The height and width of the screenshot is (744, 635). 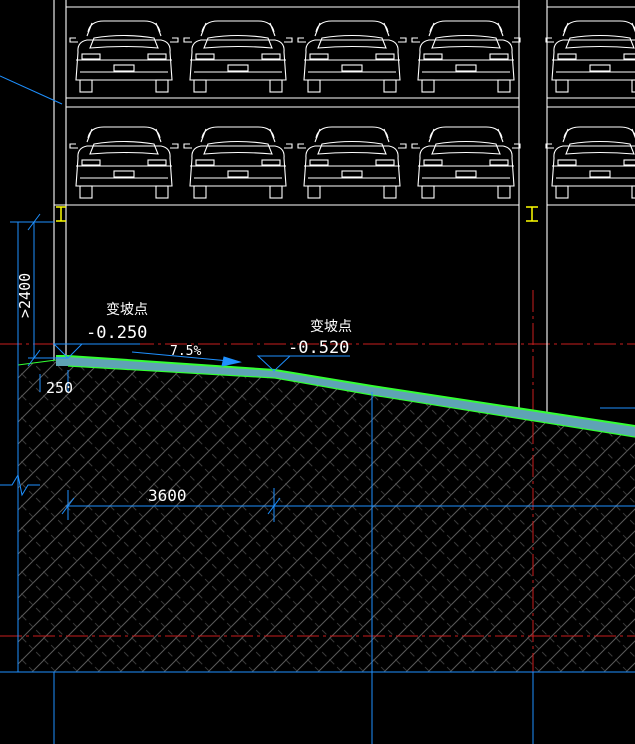 I want to click on breakpoint-1-label: 变坡点, so click(x=127, y=310).